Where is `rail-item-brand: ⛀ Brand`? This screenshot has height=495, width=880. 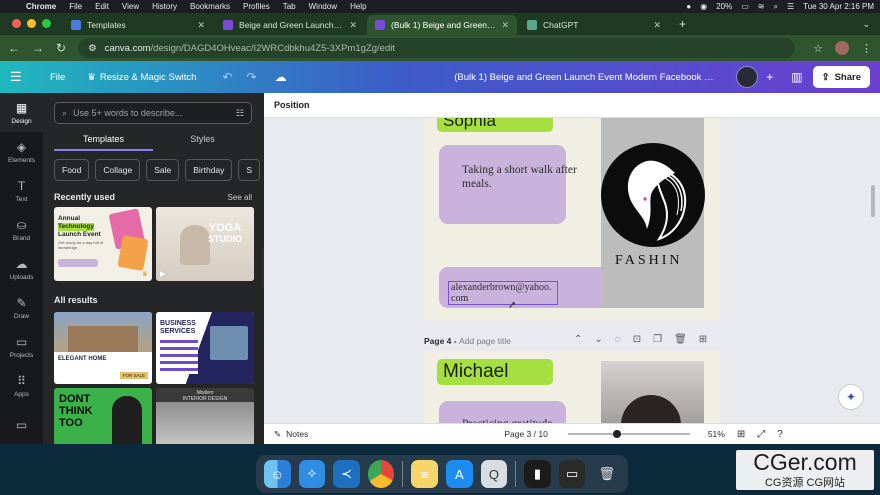
rail-item-brand: ⛀ Brand is located at coordinates (21, 229).